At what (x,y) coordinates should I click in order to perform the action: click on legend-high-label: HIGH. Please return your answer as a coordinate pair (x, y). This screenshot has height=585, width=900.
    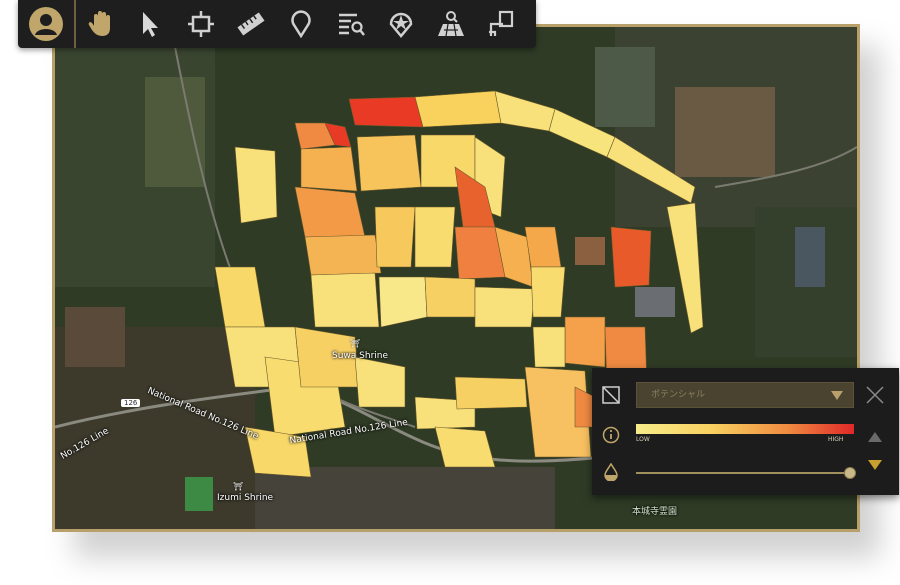
    Looking at the image, I should click on (836, 439).